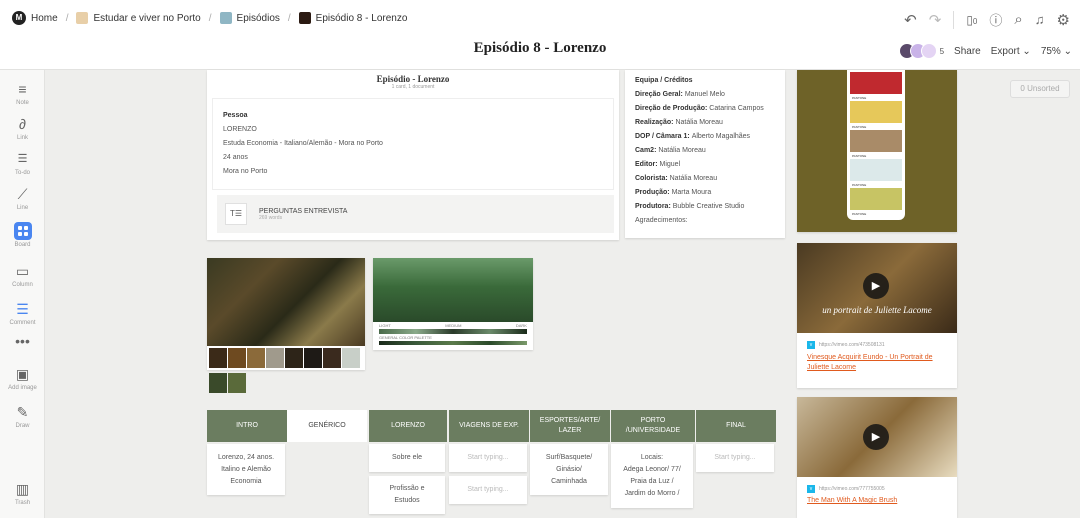  I want to click on column-header: INTRO, so click(247, 426).